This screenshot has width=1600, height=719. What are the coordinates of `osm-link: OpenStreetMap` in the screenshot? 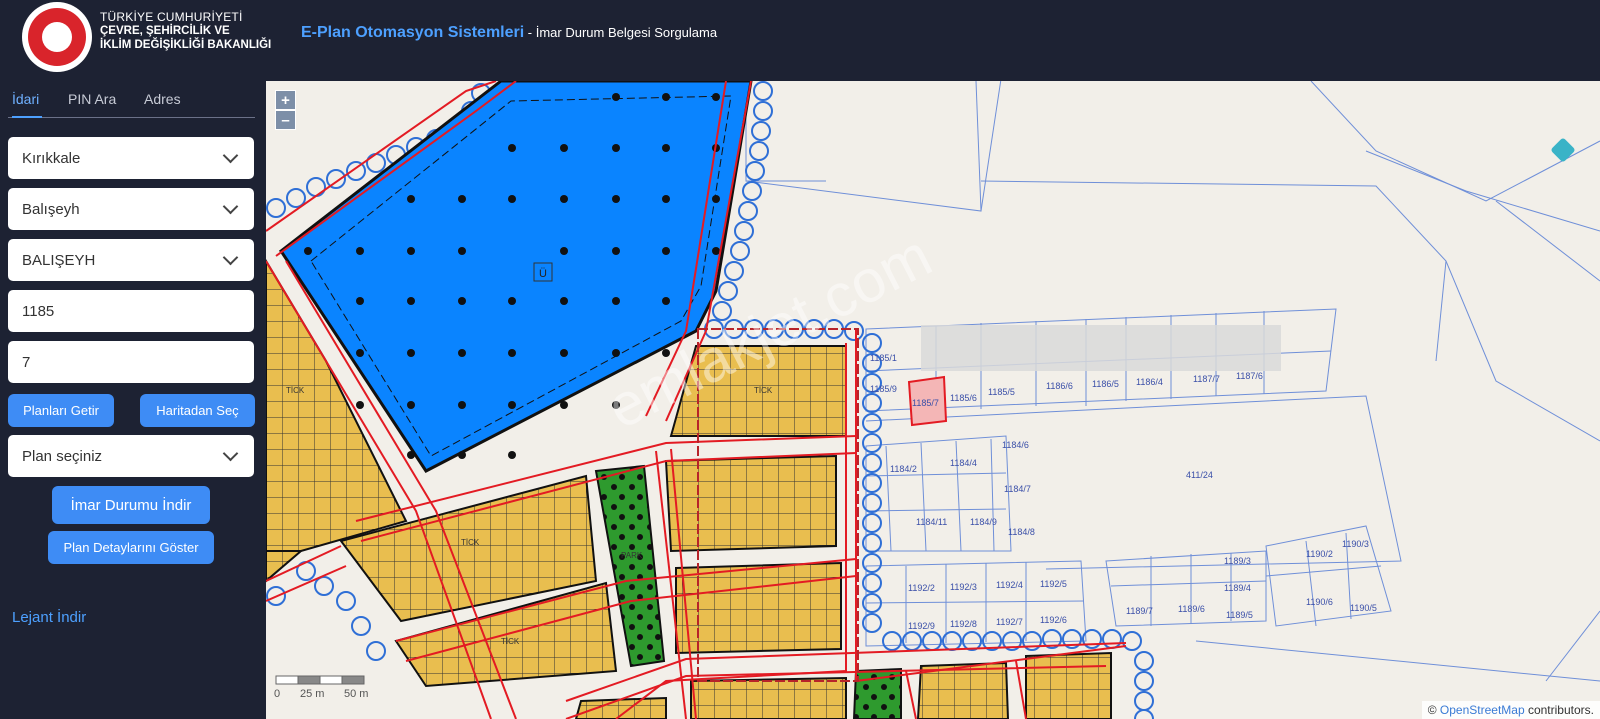 It's located at (1482, 710).